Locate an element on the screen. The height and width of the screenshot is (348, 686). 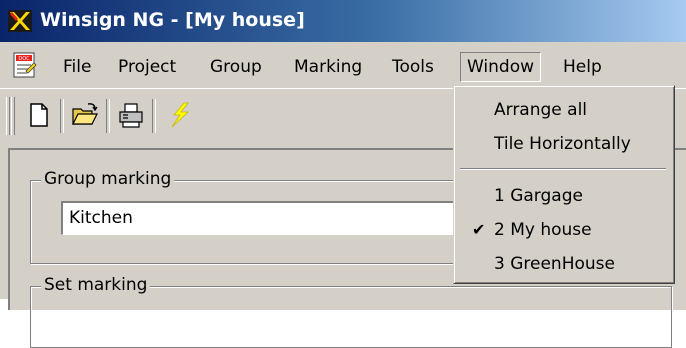
set-marking-label: Set marking is located at coordinates (96, 285).